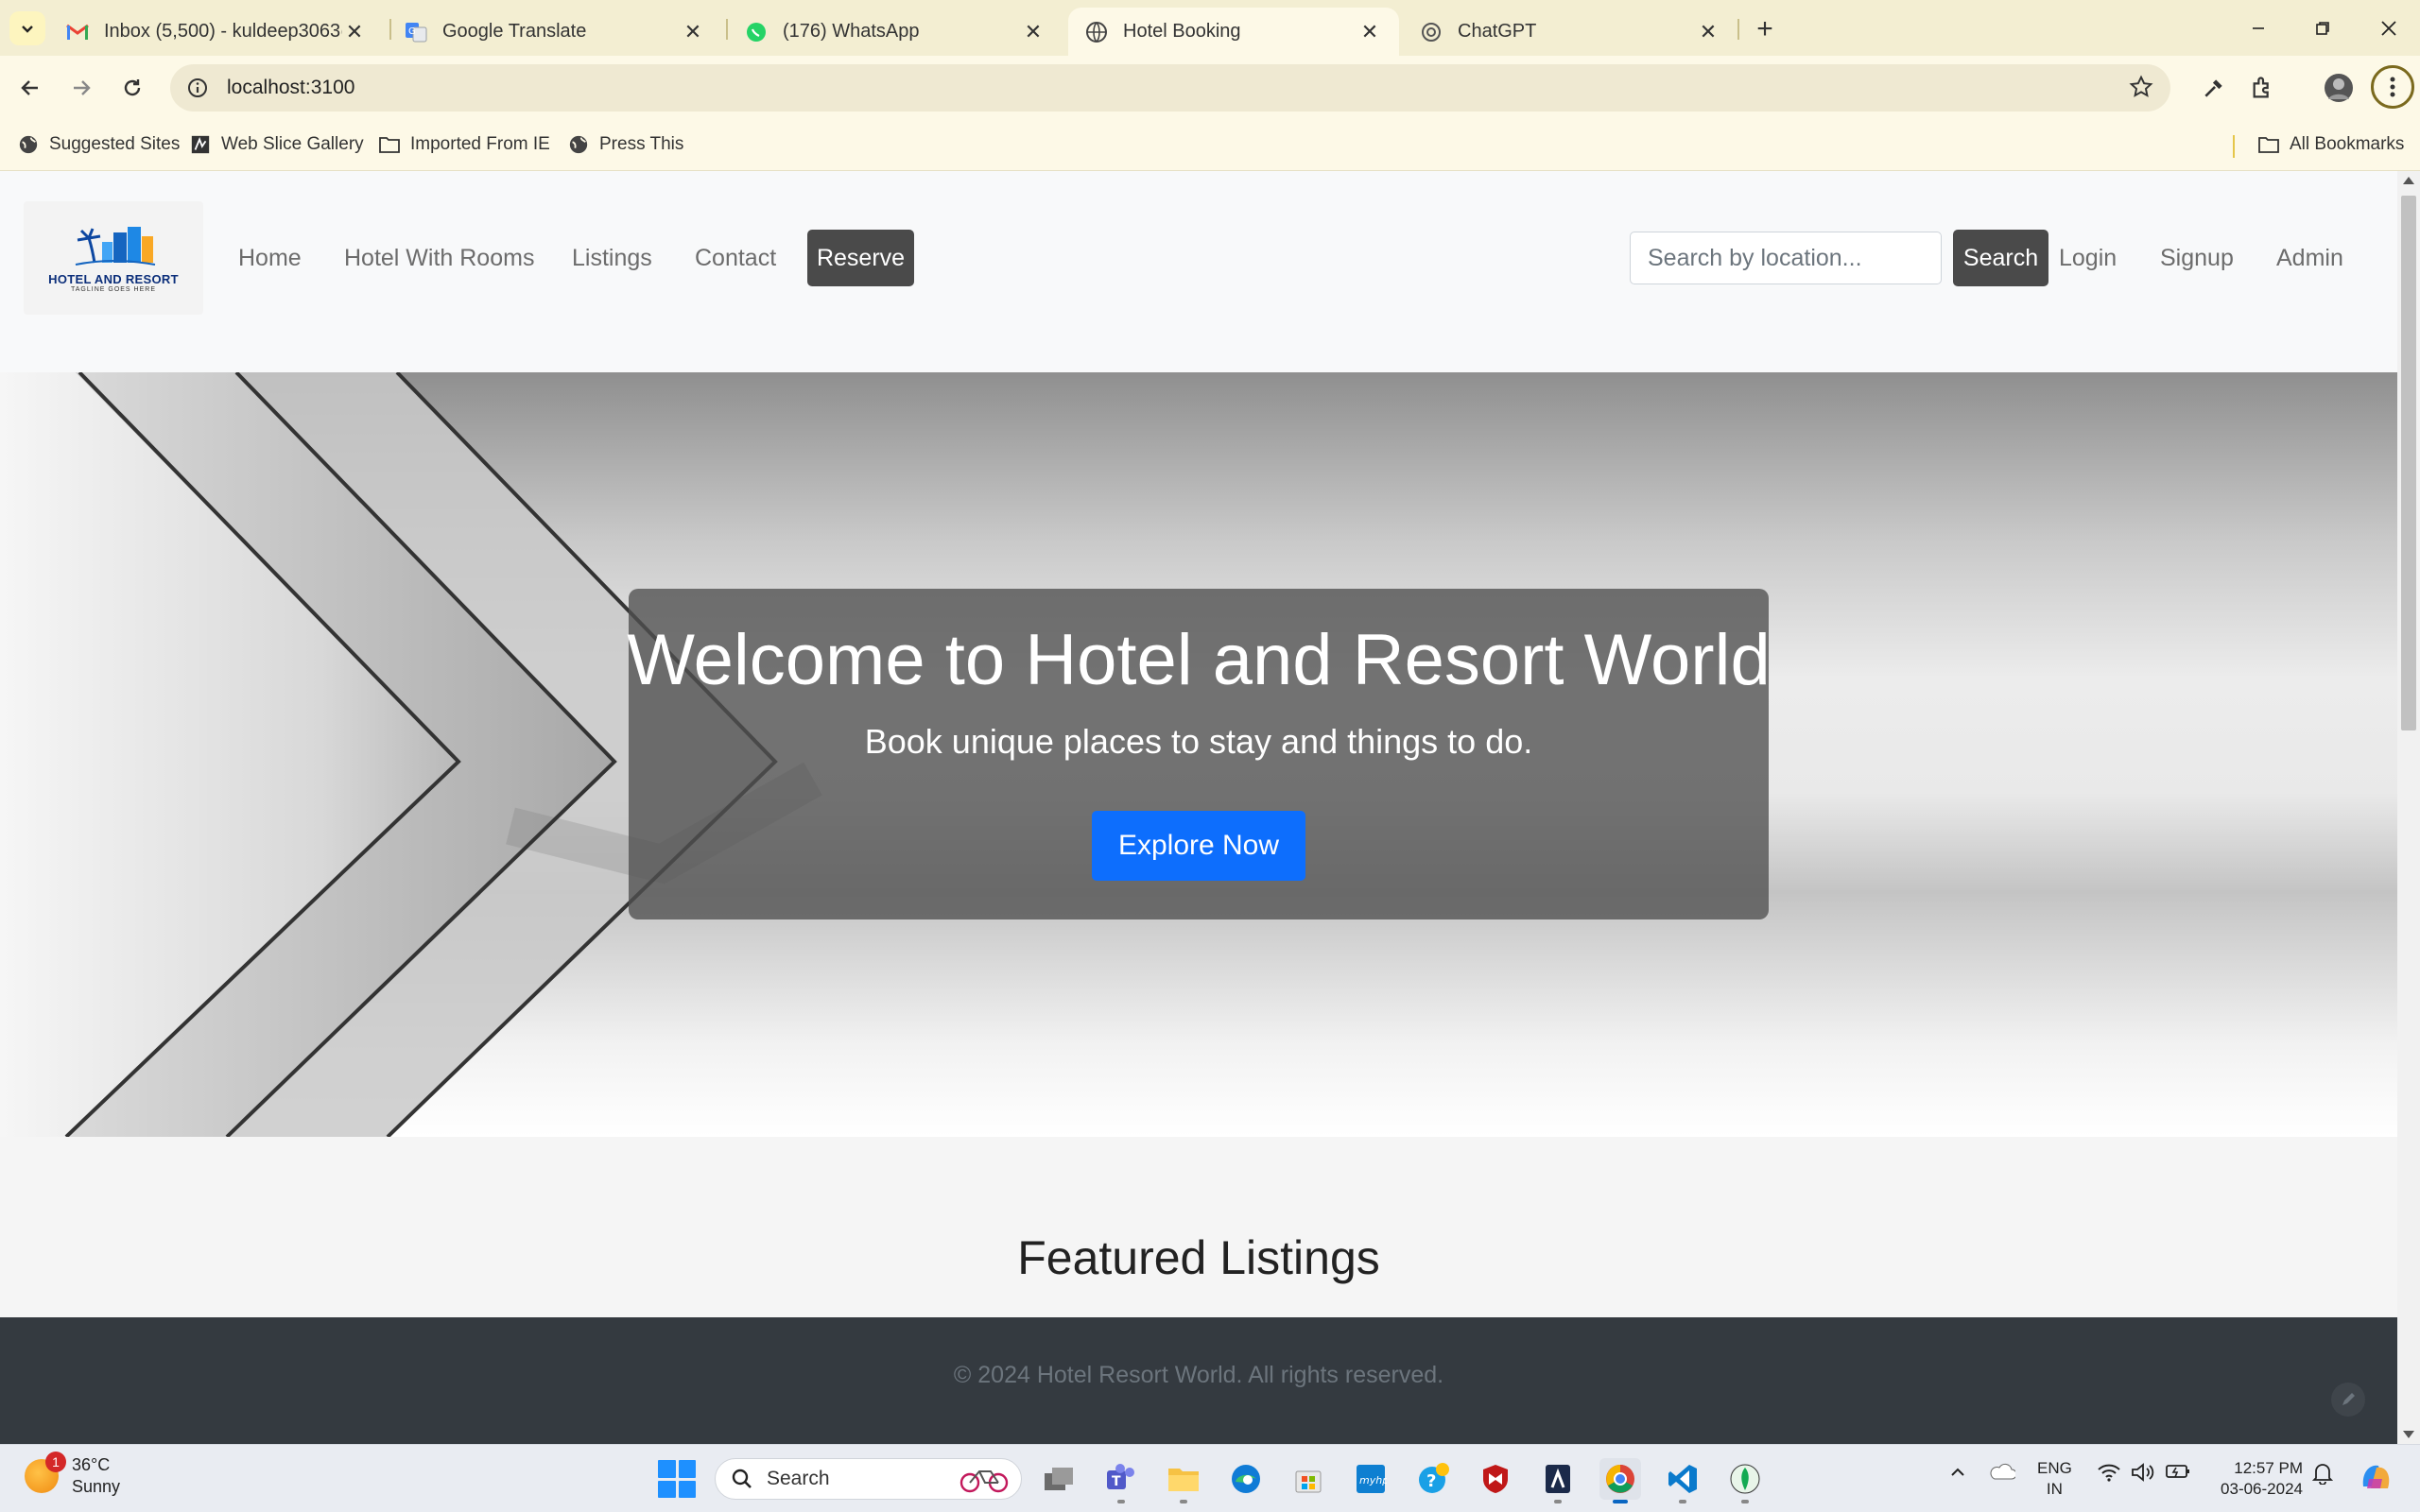 The height and width of the screenshot is (1512, 2420). I want to click on tab-chatgpt: ChatGPT ✕, so click(1570, 32).